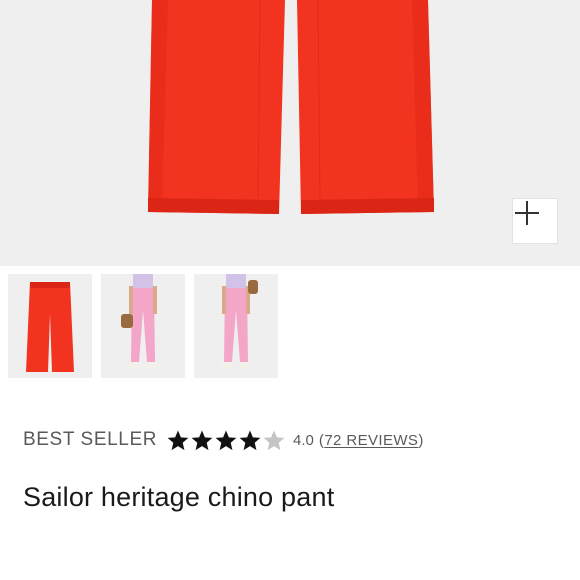  I want to click on best-seller-badge: BEST SELLER, so click(90, 439).